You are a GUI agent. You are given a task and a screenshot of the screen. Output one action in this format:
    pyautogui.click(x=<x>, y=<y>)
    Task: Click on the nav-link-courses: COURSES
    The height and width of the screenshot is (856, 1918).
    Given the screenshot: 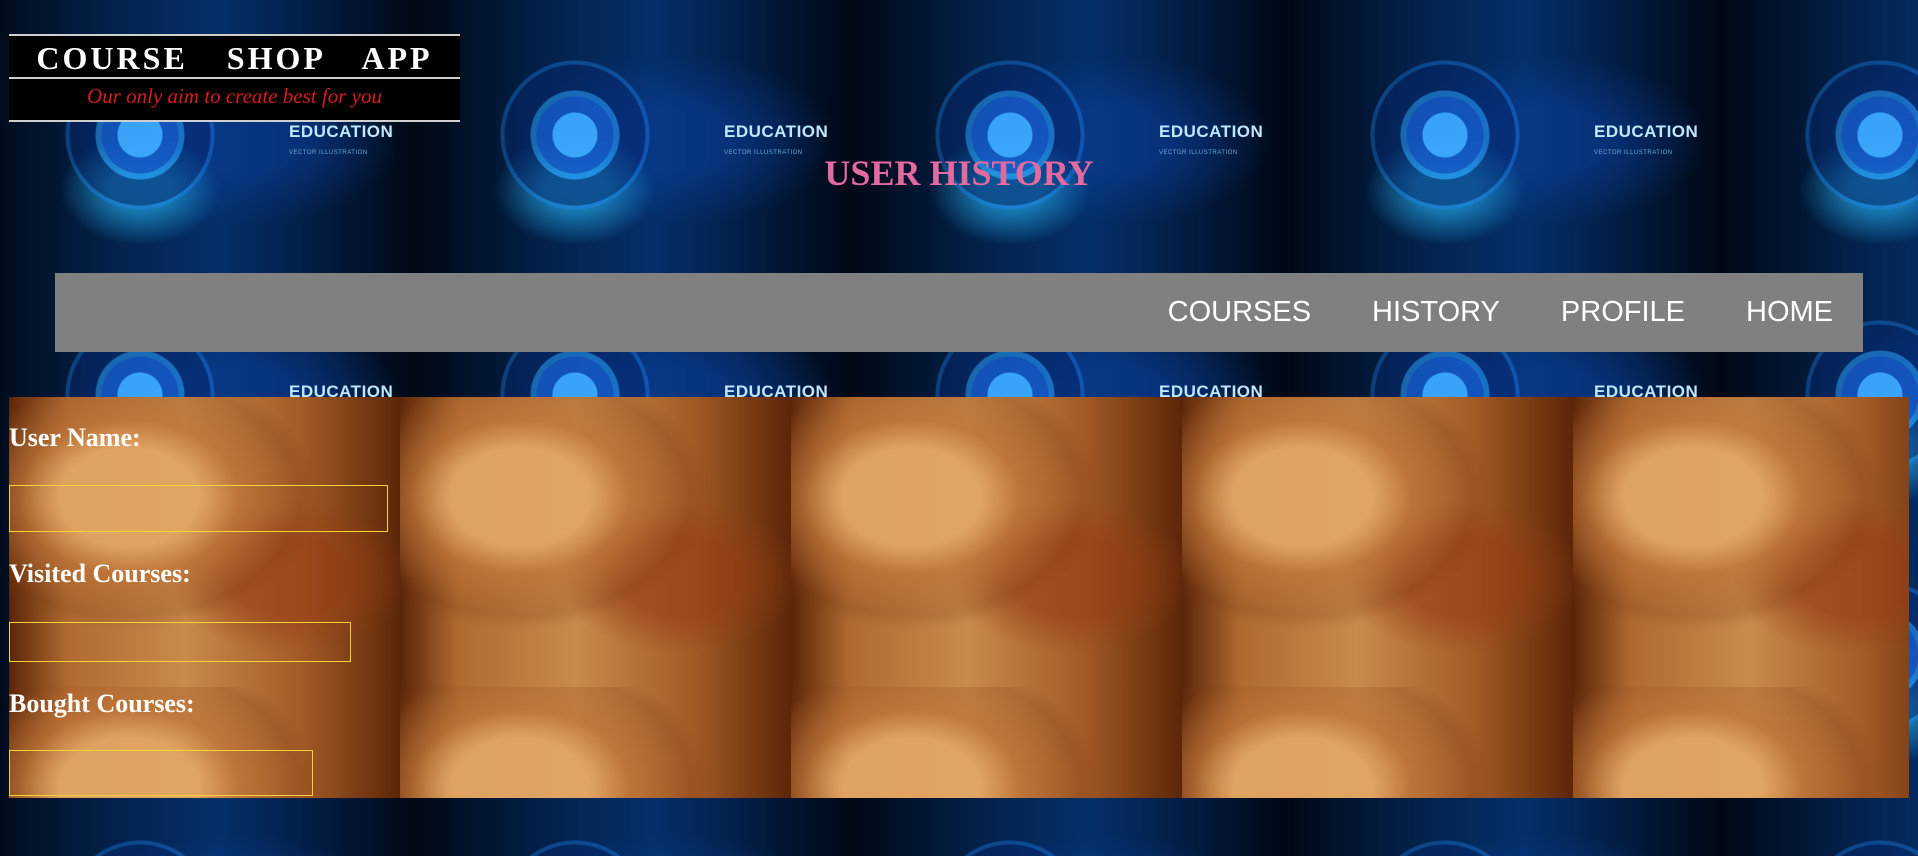 What is the action you would take?
    pyautogui.click(x=1239, y=312)
    